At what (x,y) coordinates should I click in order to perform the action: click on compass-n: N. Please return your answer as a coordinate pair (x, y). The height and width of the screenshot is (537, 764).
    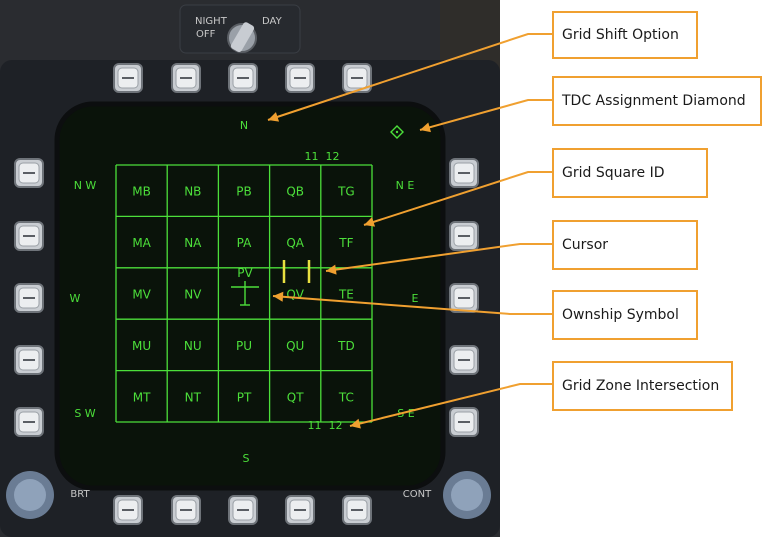
    Looking at the image, I should click on (244, 125).